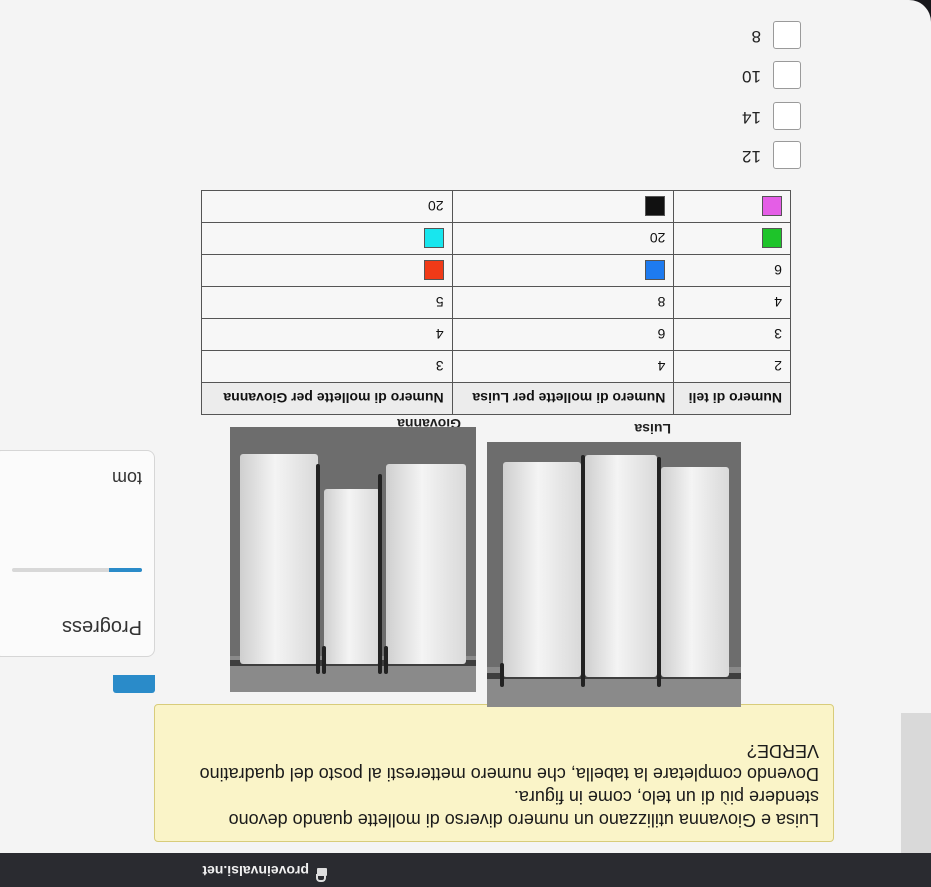 This screenshot has height=887, width=931. What do you see at coordinates (322, 872) in the screenshot?
I see `lock-icon` at bounding box center [322, 872].